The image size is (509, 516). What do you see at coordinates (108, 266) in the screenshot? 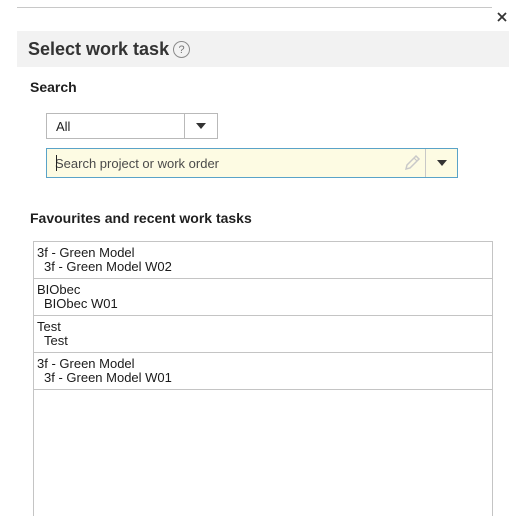
I see `task-work-order: 3f - Green Model W02` at bounding box center [108, 266].